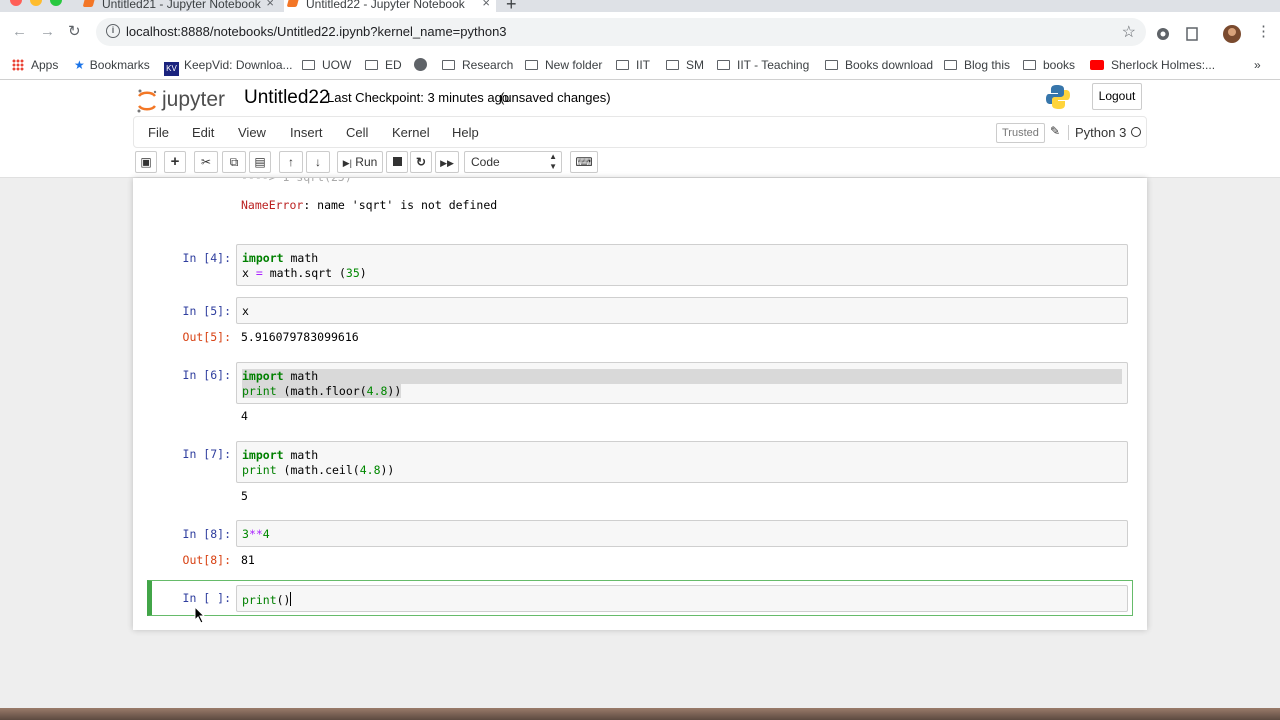  What do you see at coordinates (119, 65) in the screenshot?
I see `bookmark-label: Bookmarks` at bounding box center [119, 65].